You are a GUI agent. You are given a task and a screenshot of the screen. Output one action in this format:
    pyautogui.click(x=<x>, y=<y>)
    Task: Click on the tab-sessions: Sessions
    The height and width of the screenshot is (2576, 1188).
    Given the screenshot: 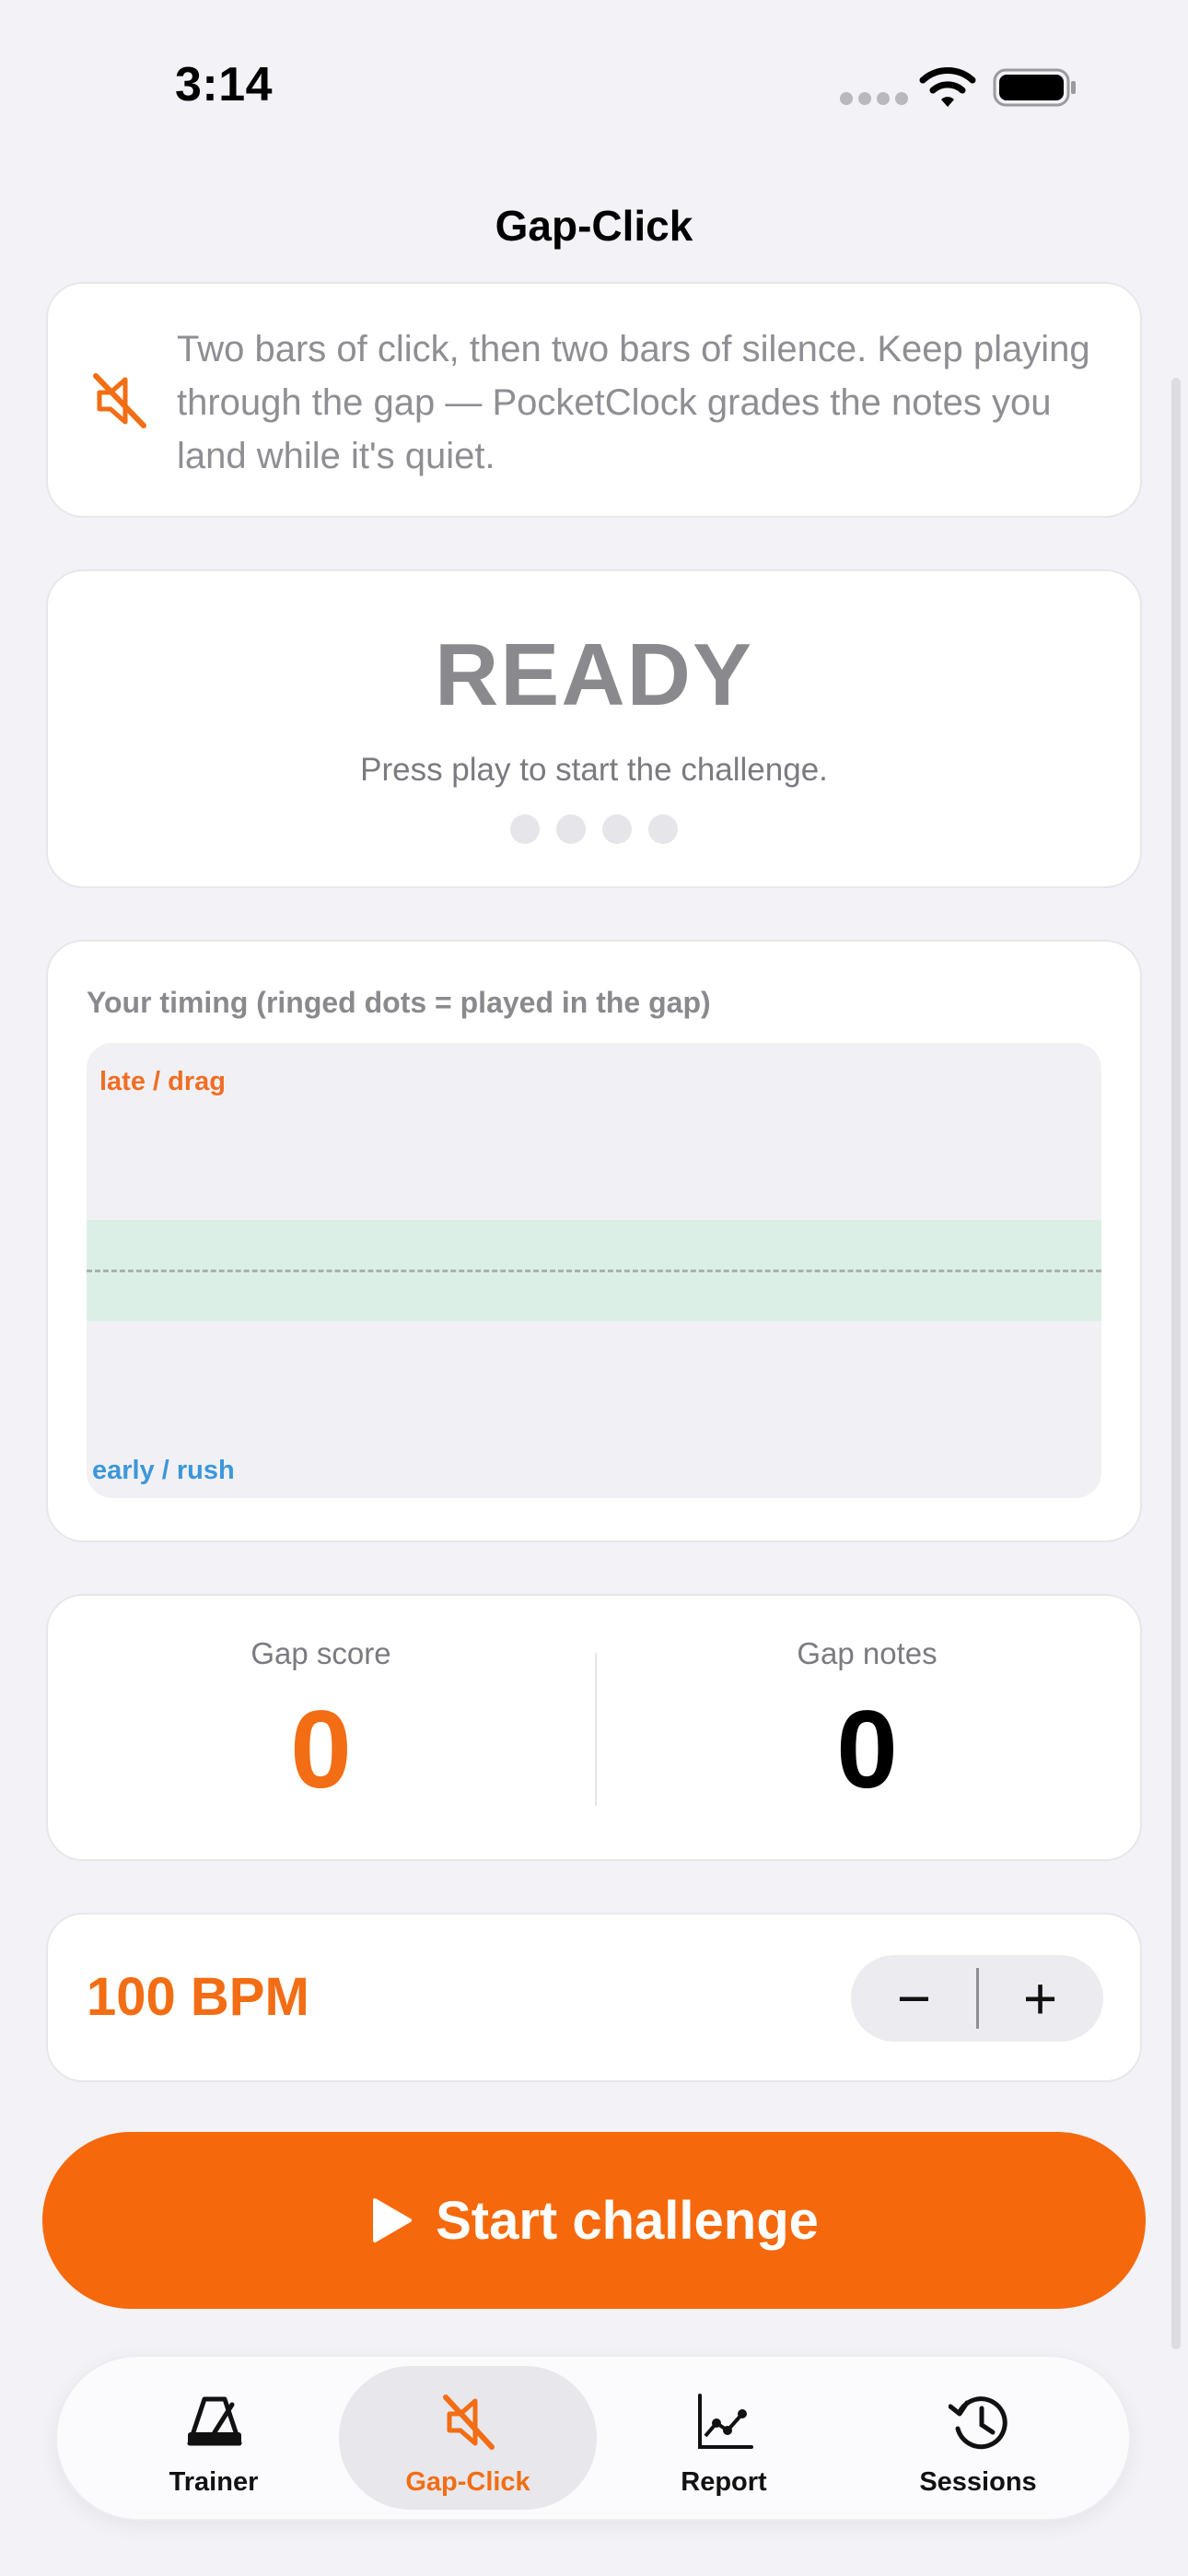 What is the action you would take?
    pyautogui.click(x=978, y=2438)
    